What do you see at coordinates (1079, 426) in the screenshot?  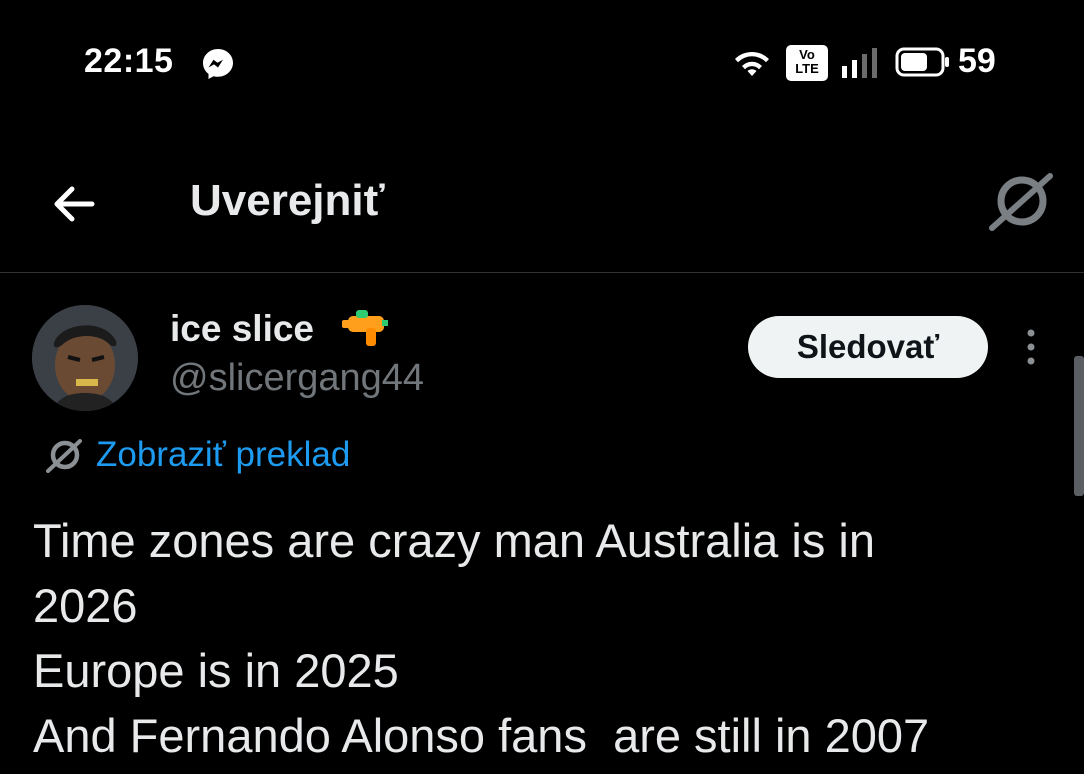 I see `scrollbar` at bounding box center [1079, 426].